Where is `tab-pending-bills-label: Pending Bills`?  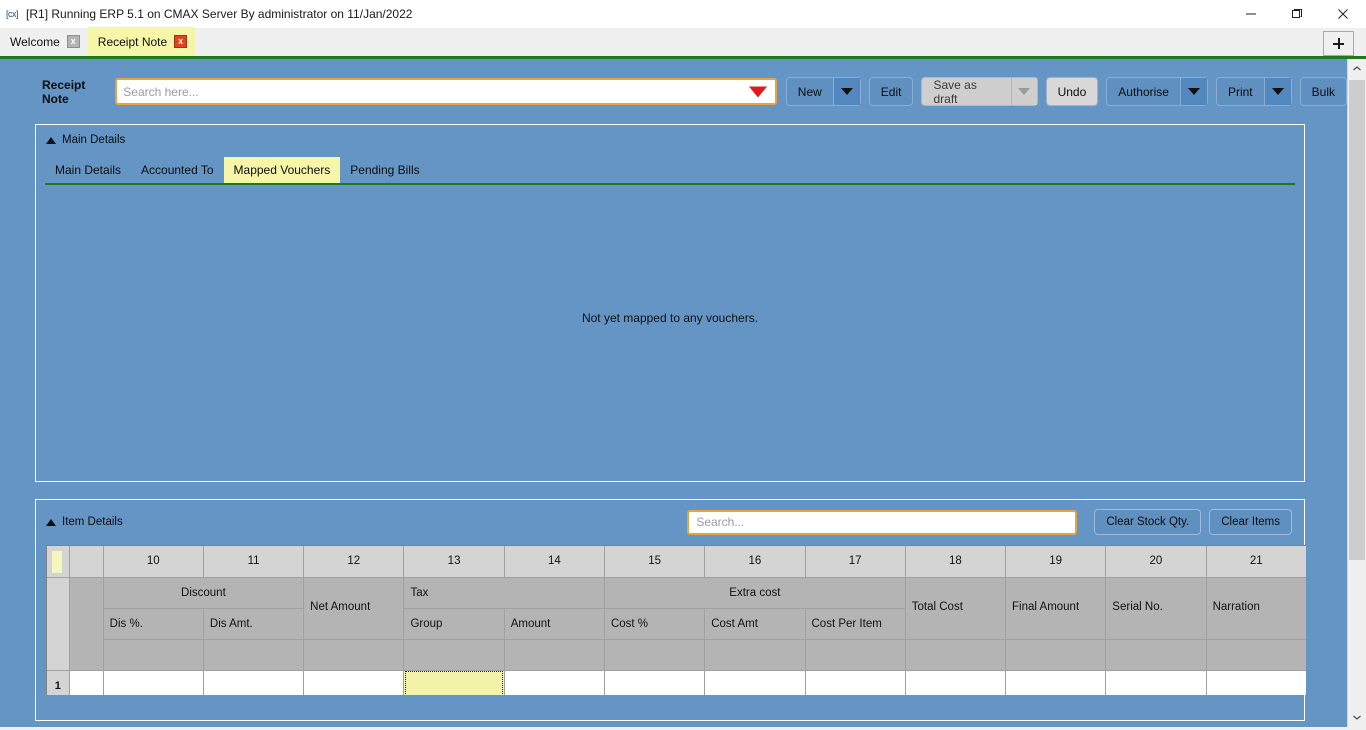 tab-pending-bills-label: Pending Bills is located at coordinates (385, 169).